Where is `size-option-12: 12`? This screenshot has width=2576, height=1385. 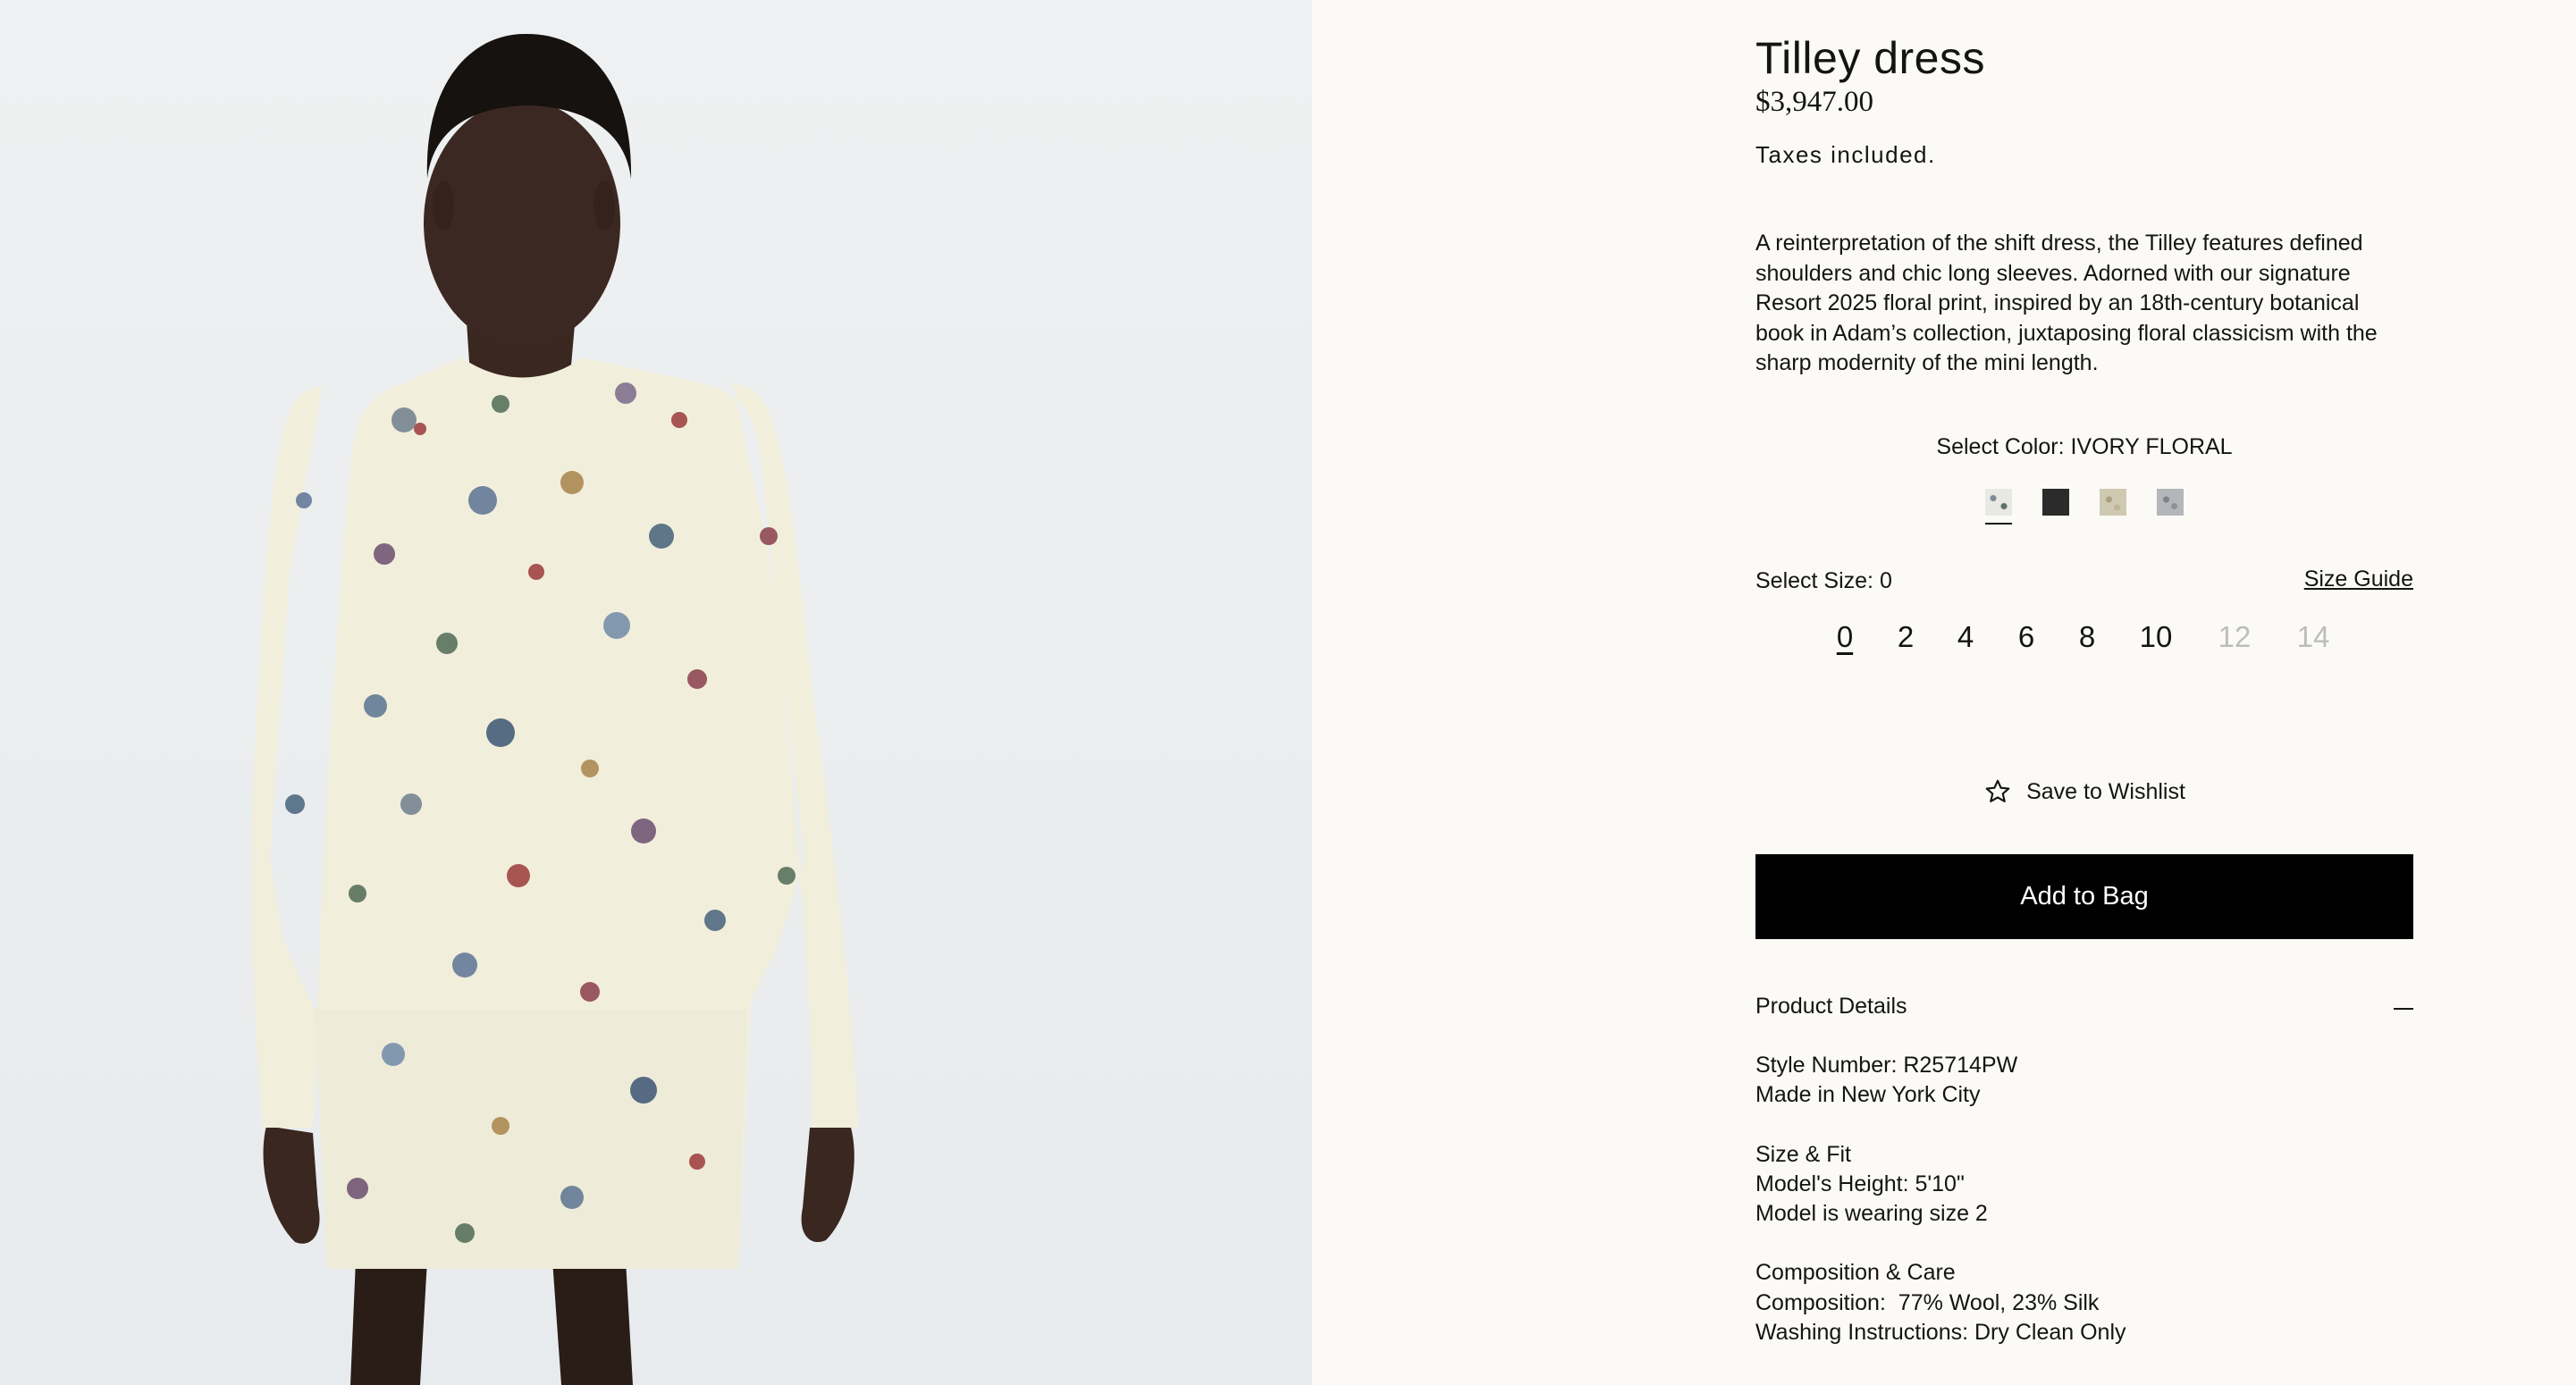 size-option-12: 12 is located at coordinates (2235, 636).